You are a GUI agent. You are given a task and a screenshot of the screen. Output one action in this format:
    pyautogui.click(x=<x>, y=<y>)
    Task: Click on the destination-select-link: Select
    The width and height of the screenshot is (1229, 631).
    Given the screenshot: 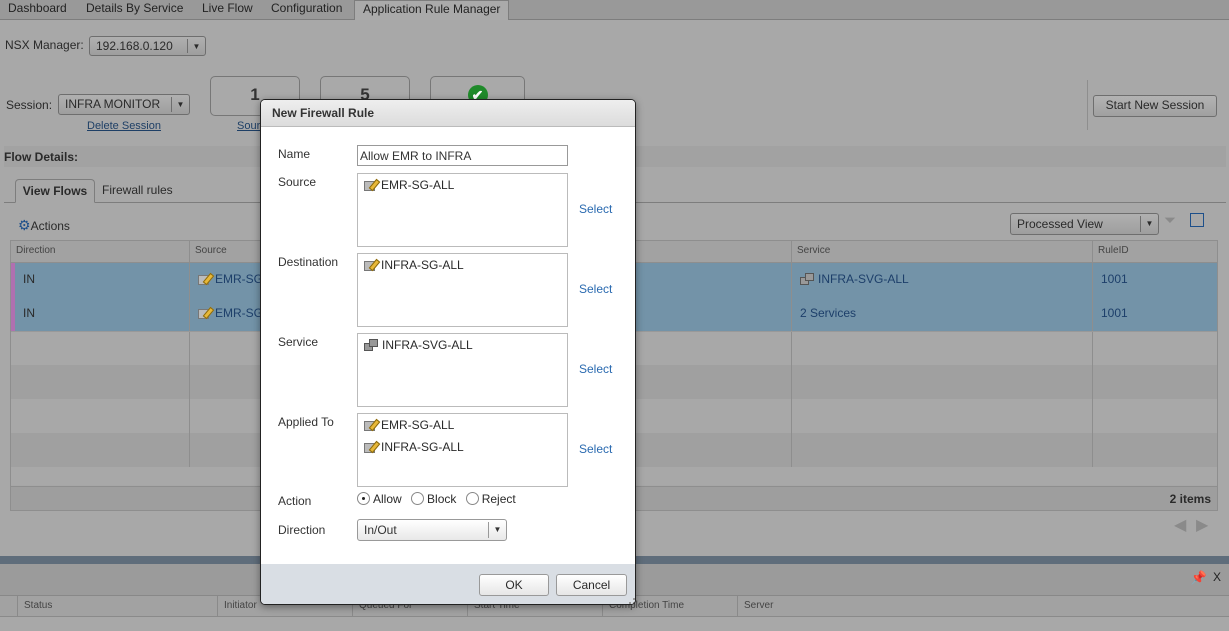 What is the action you would take?
    pyautogui.click(x=595, y=289)
    